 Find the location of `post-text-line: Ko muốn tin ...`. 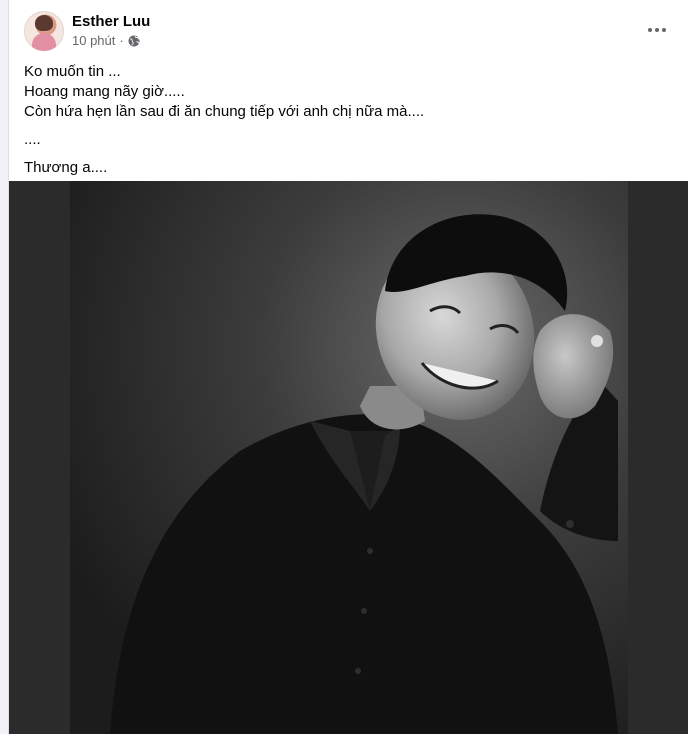

post-text-line: Ko muốn tin ... is located at coordinates (72, 71).